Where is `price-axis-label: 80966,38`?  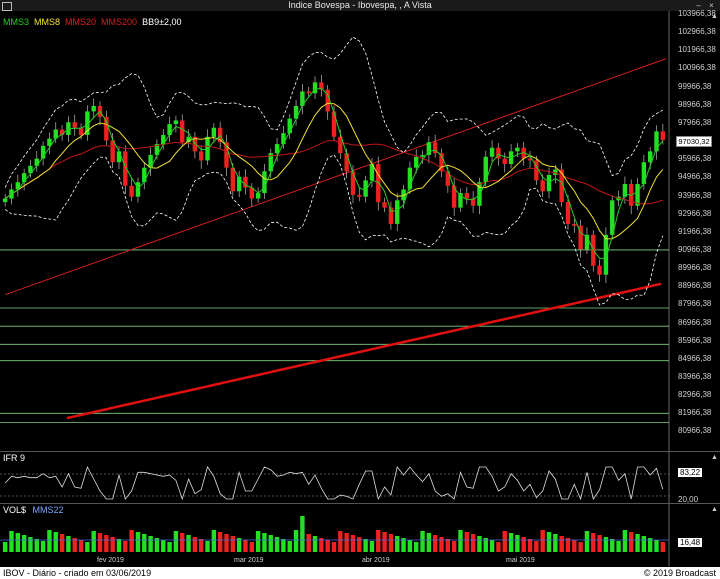
price-axis-label: 80966,38 is located at coordinates (695, 431).